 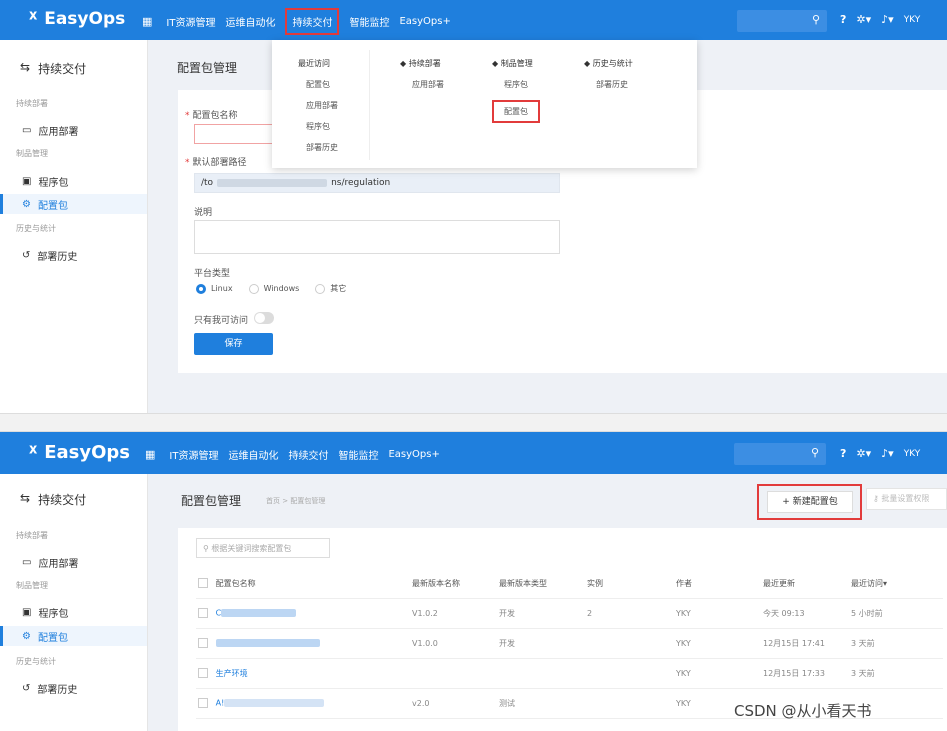 What do you see at coordinates (267, 643) in the screenshot?
I see `redacted-text` at bounding box center [267, 643].